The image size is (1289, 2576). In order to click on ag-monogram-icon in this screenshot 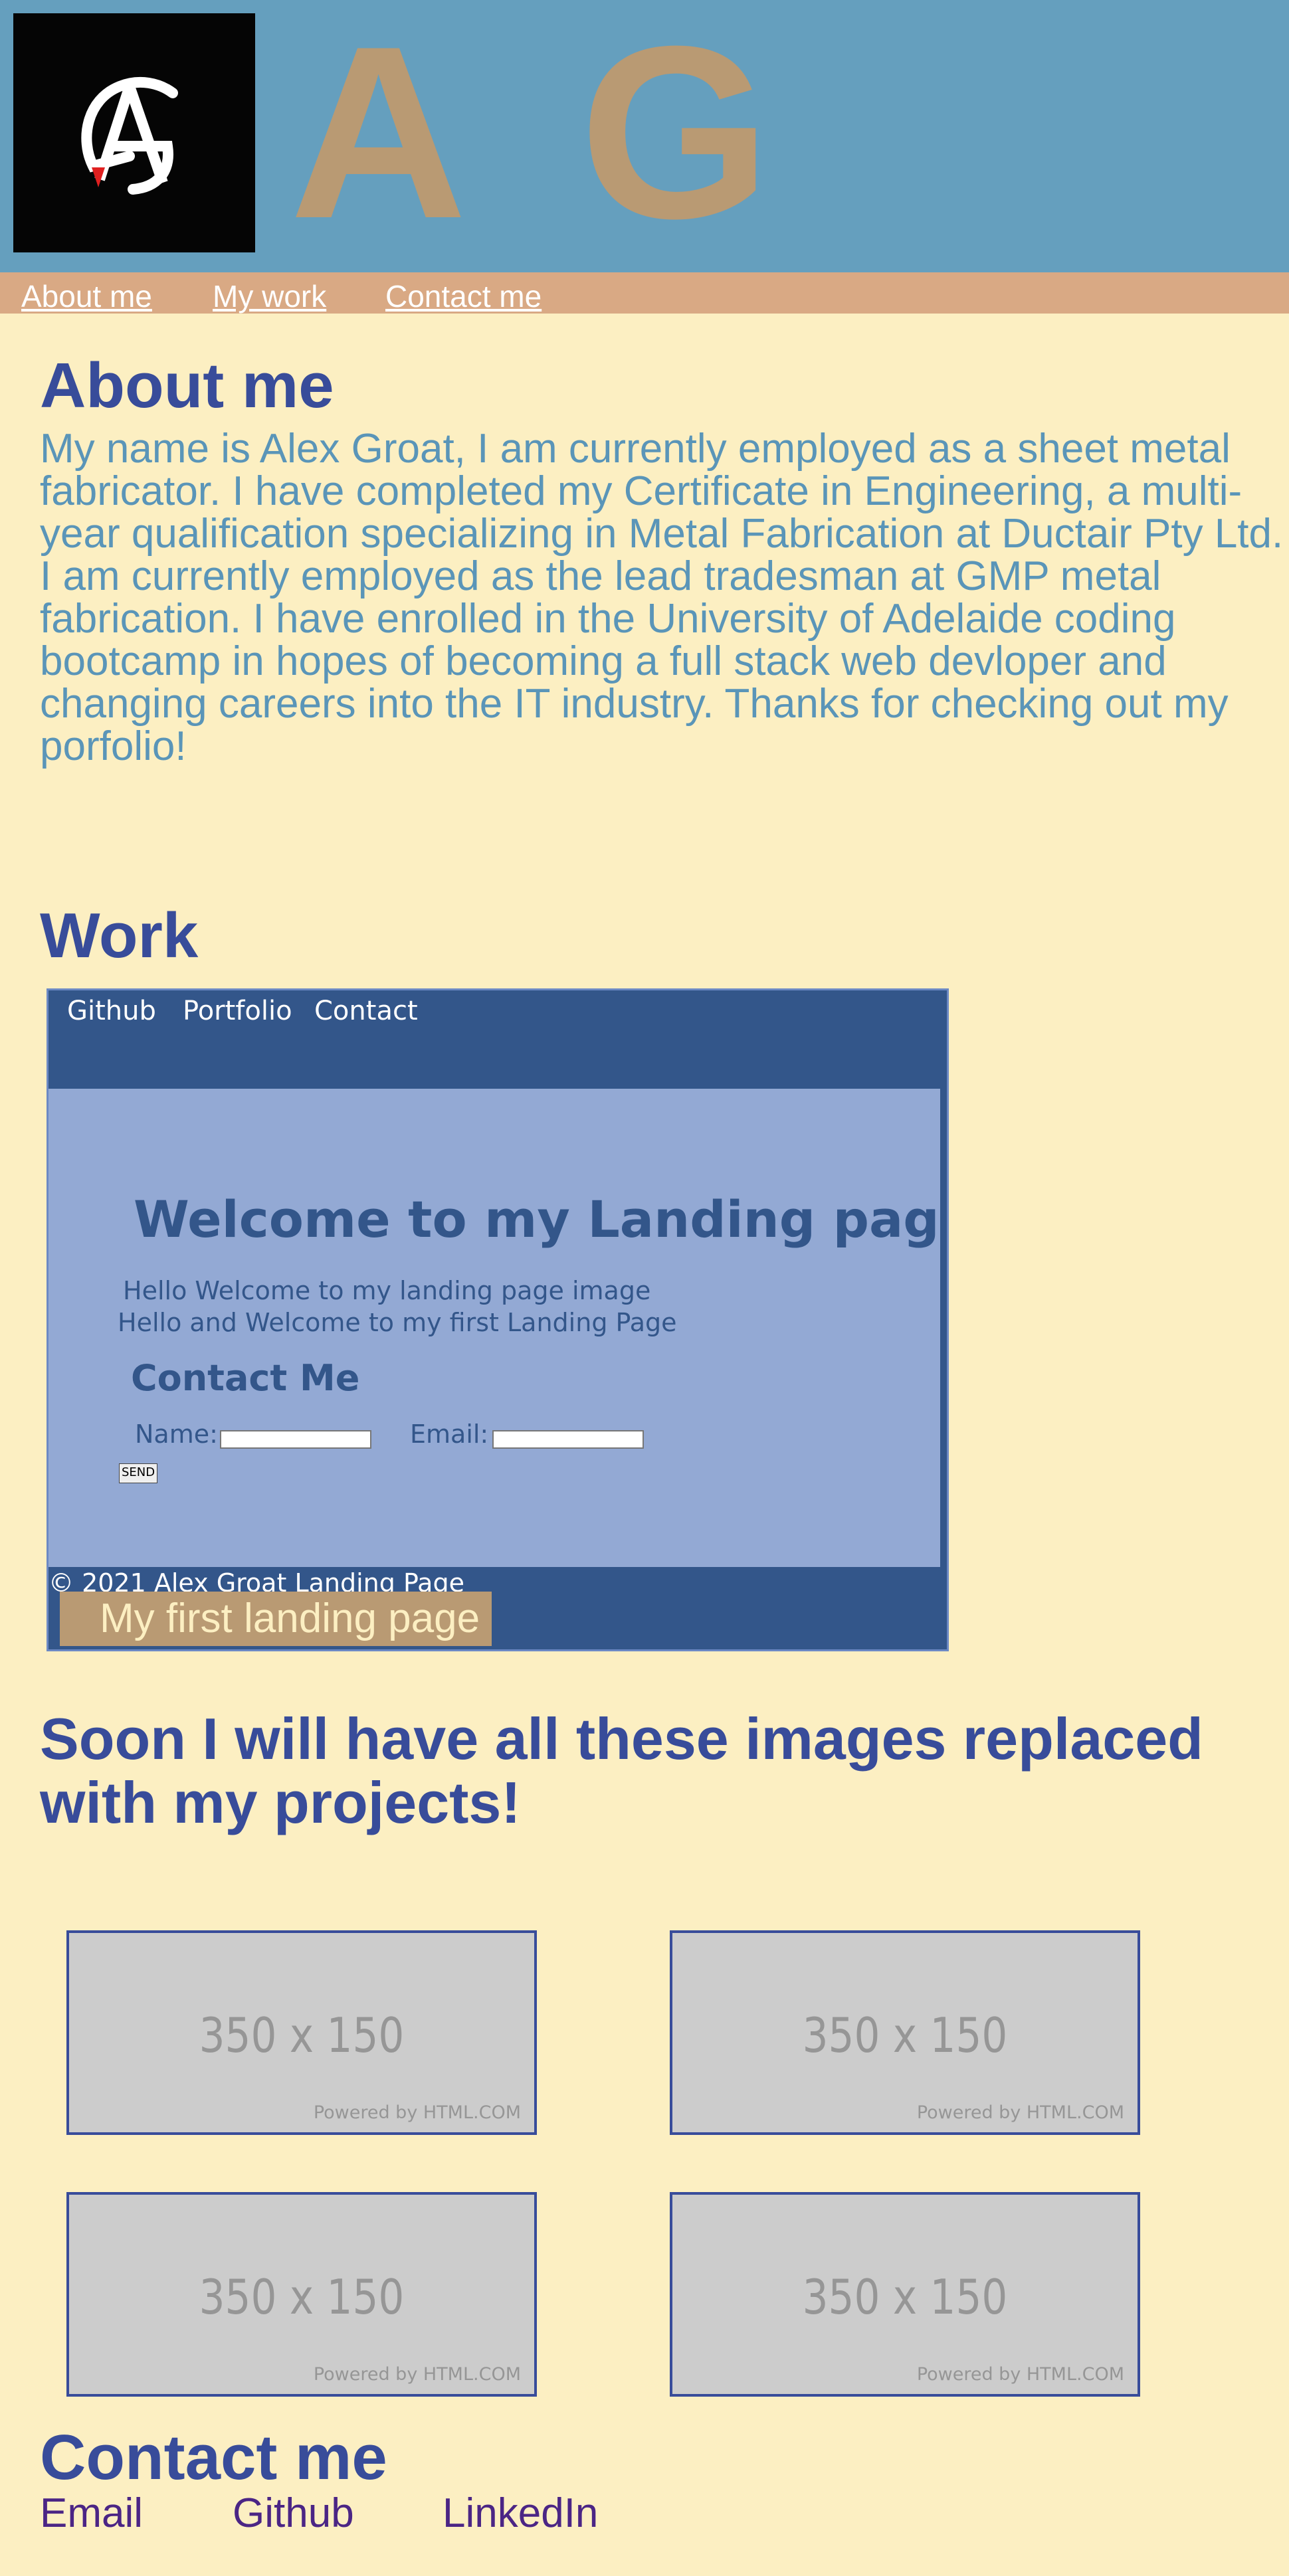, I will do `click(129, 136)`.